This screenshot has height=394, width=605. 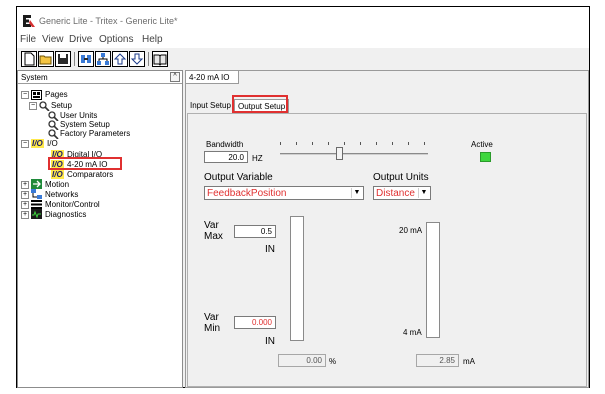 I want to click on slider-track, so click(x=354, y=154).